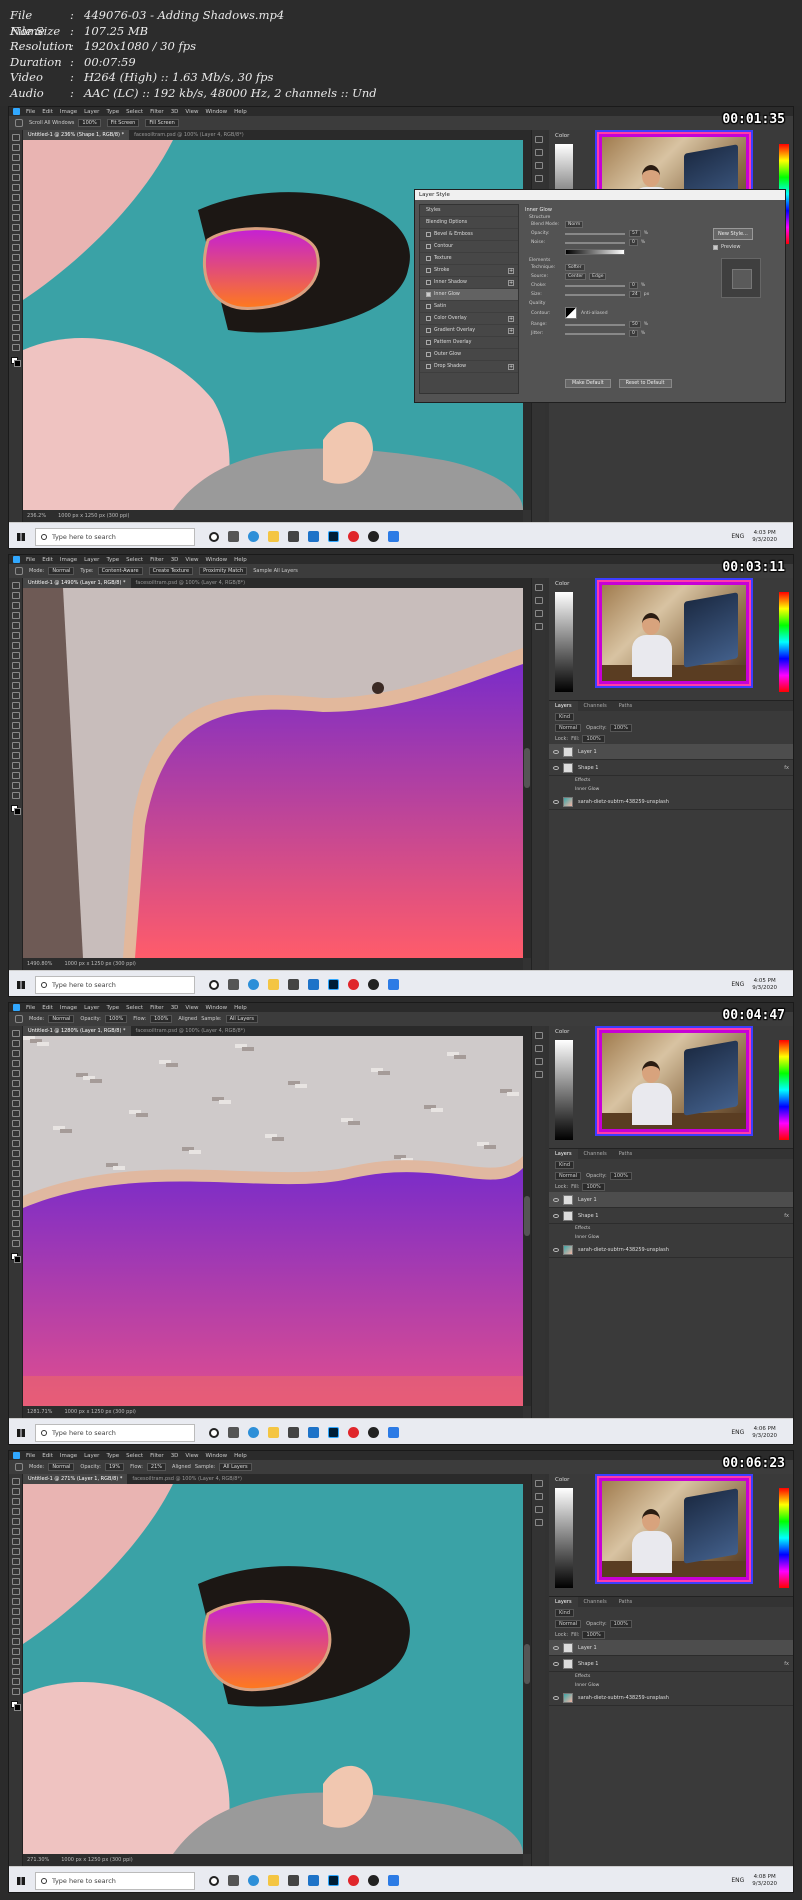 The image size is (802, 1900). I want to click on style-item-satin: Satin, so click(469, 307).